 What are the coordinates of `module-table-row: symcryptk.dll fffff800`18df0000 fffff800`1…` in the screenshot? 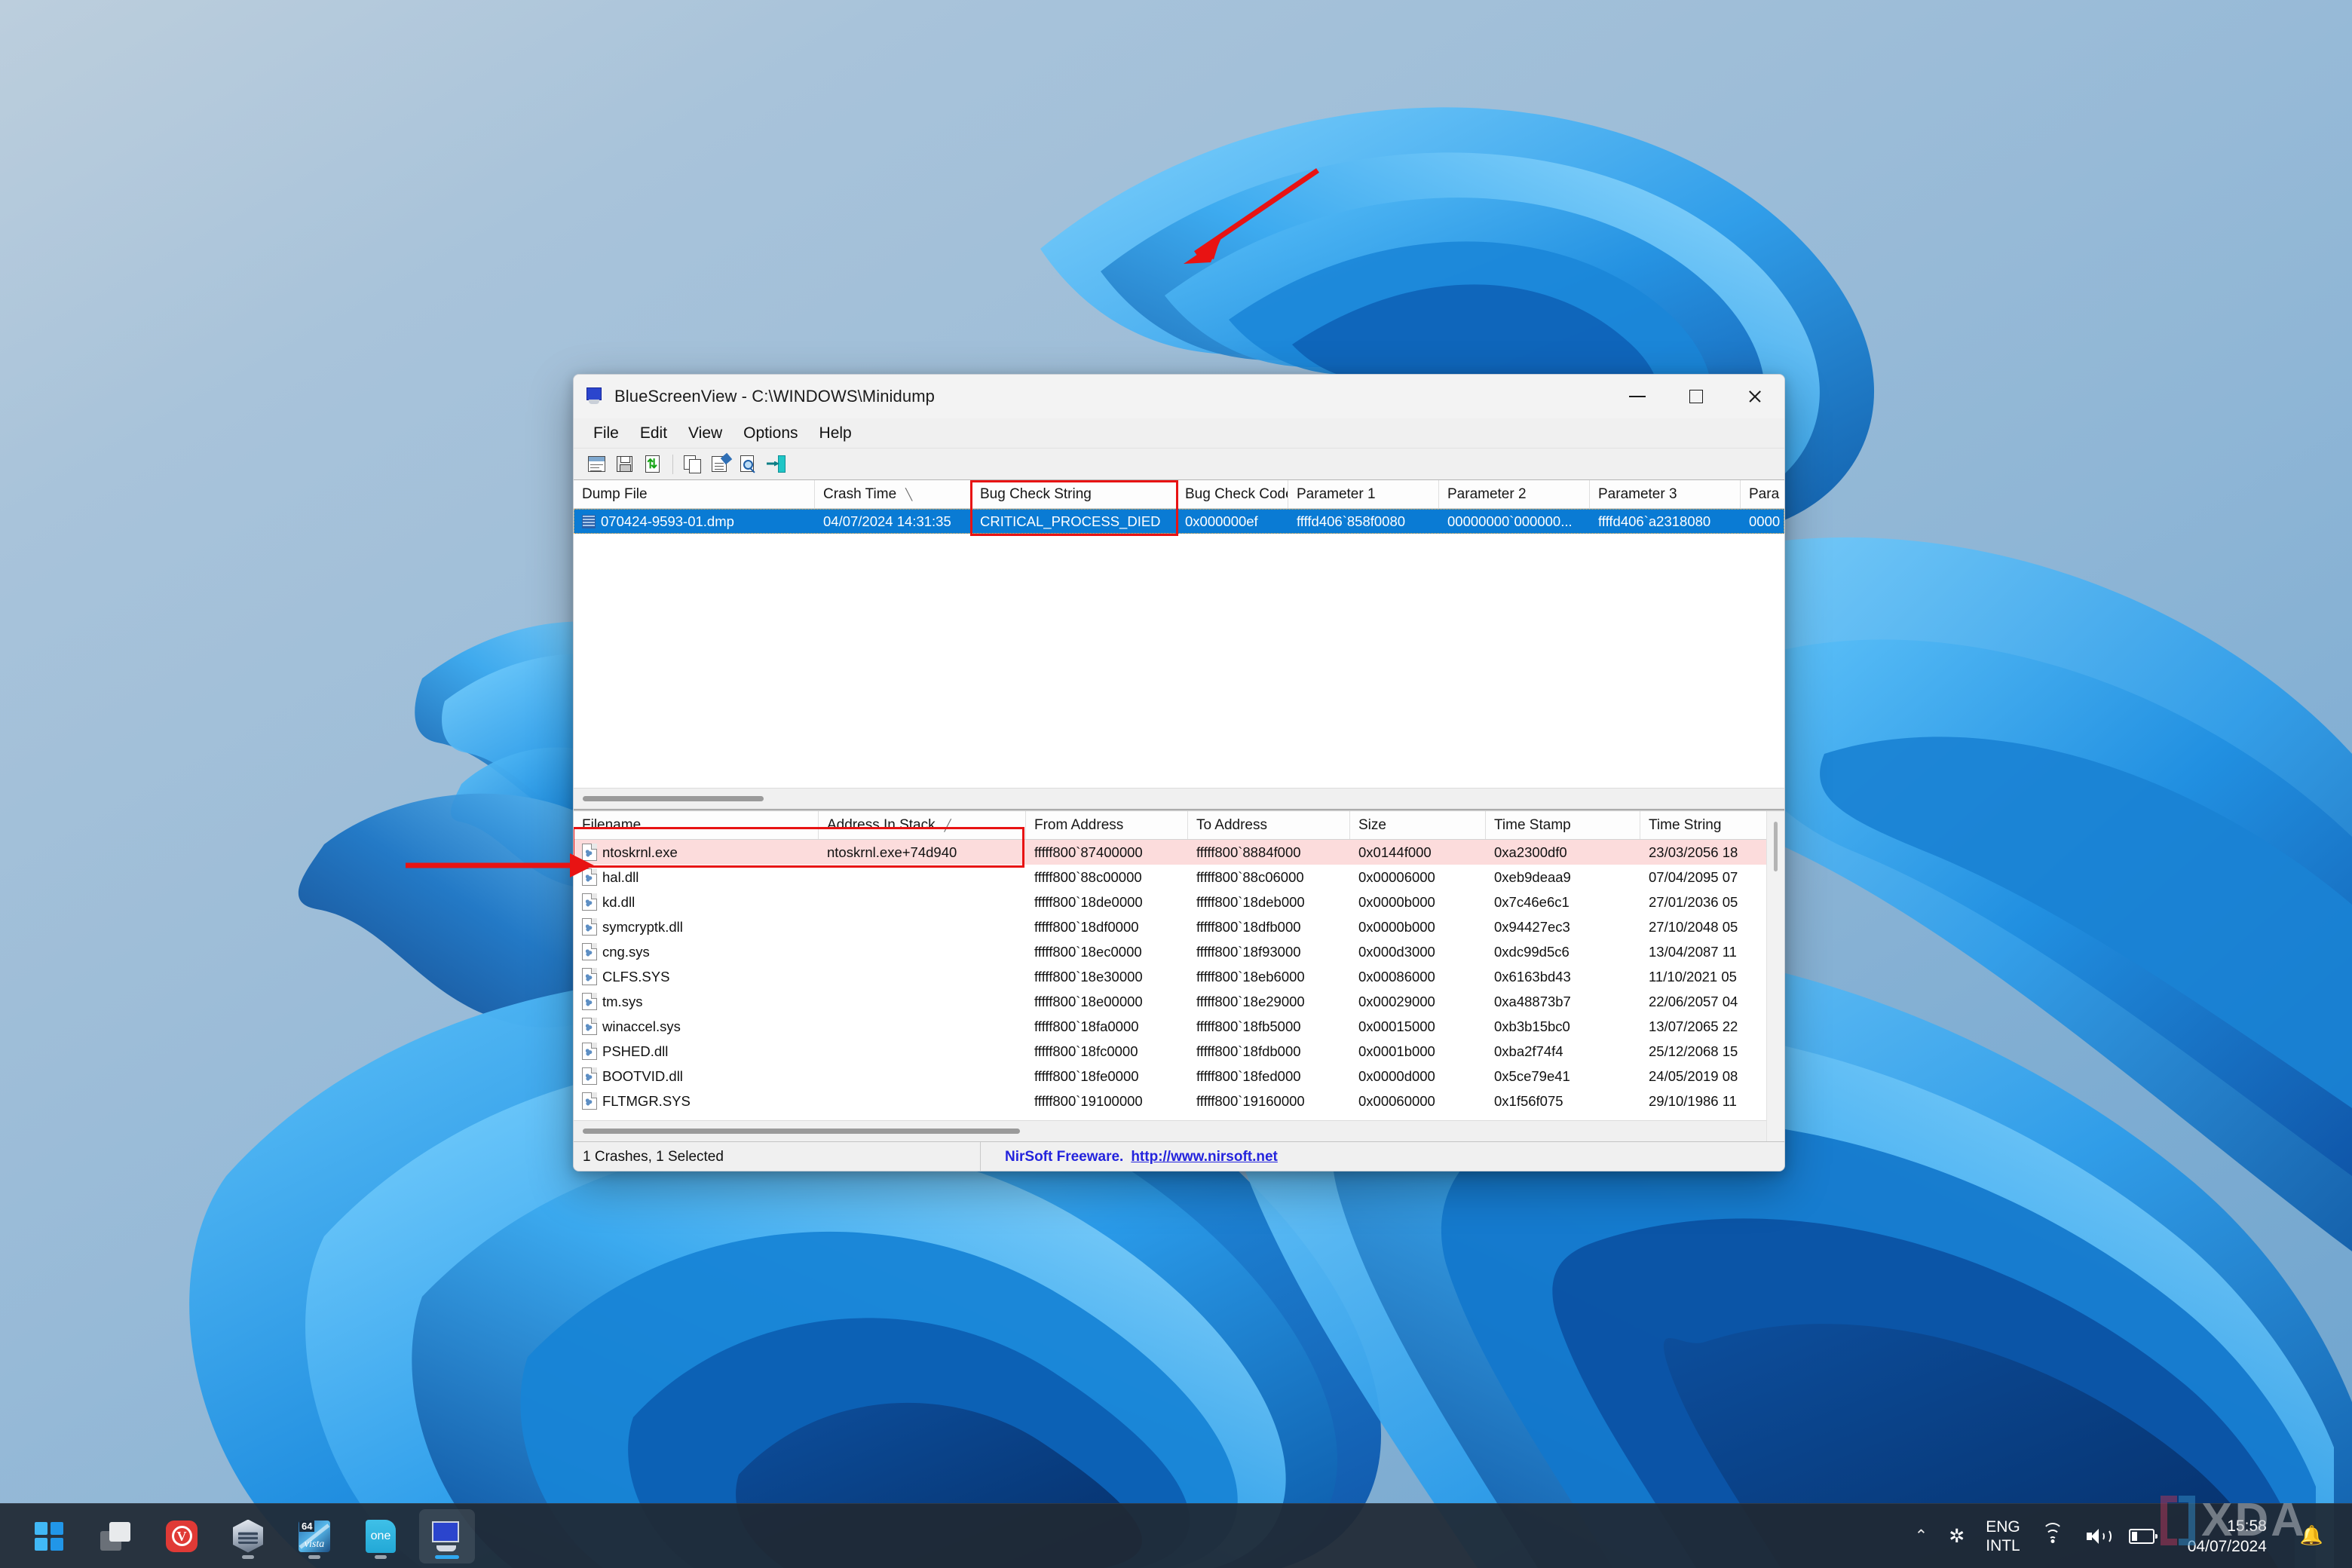 It's located at (1179, 926).